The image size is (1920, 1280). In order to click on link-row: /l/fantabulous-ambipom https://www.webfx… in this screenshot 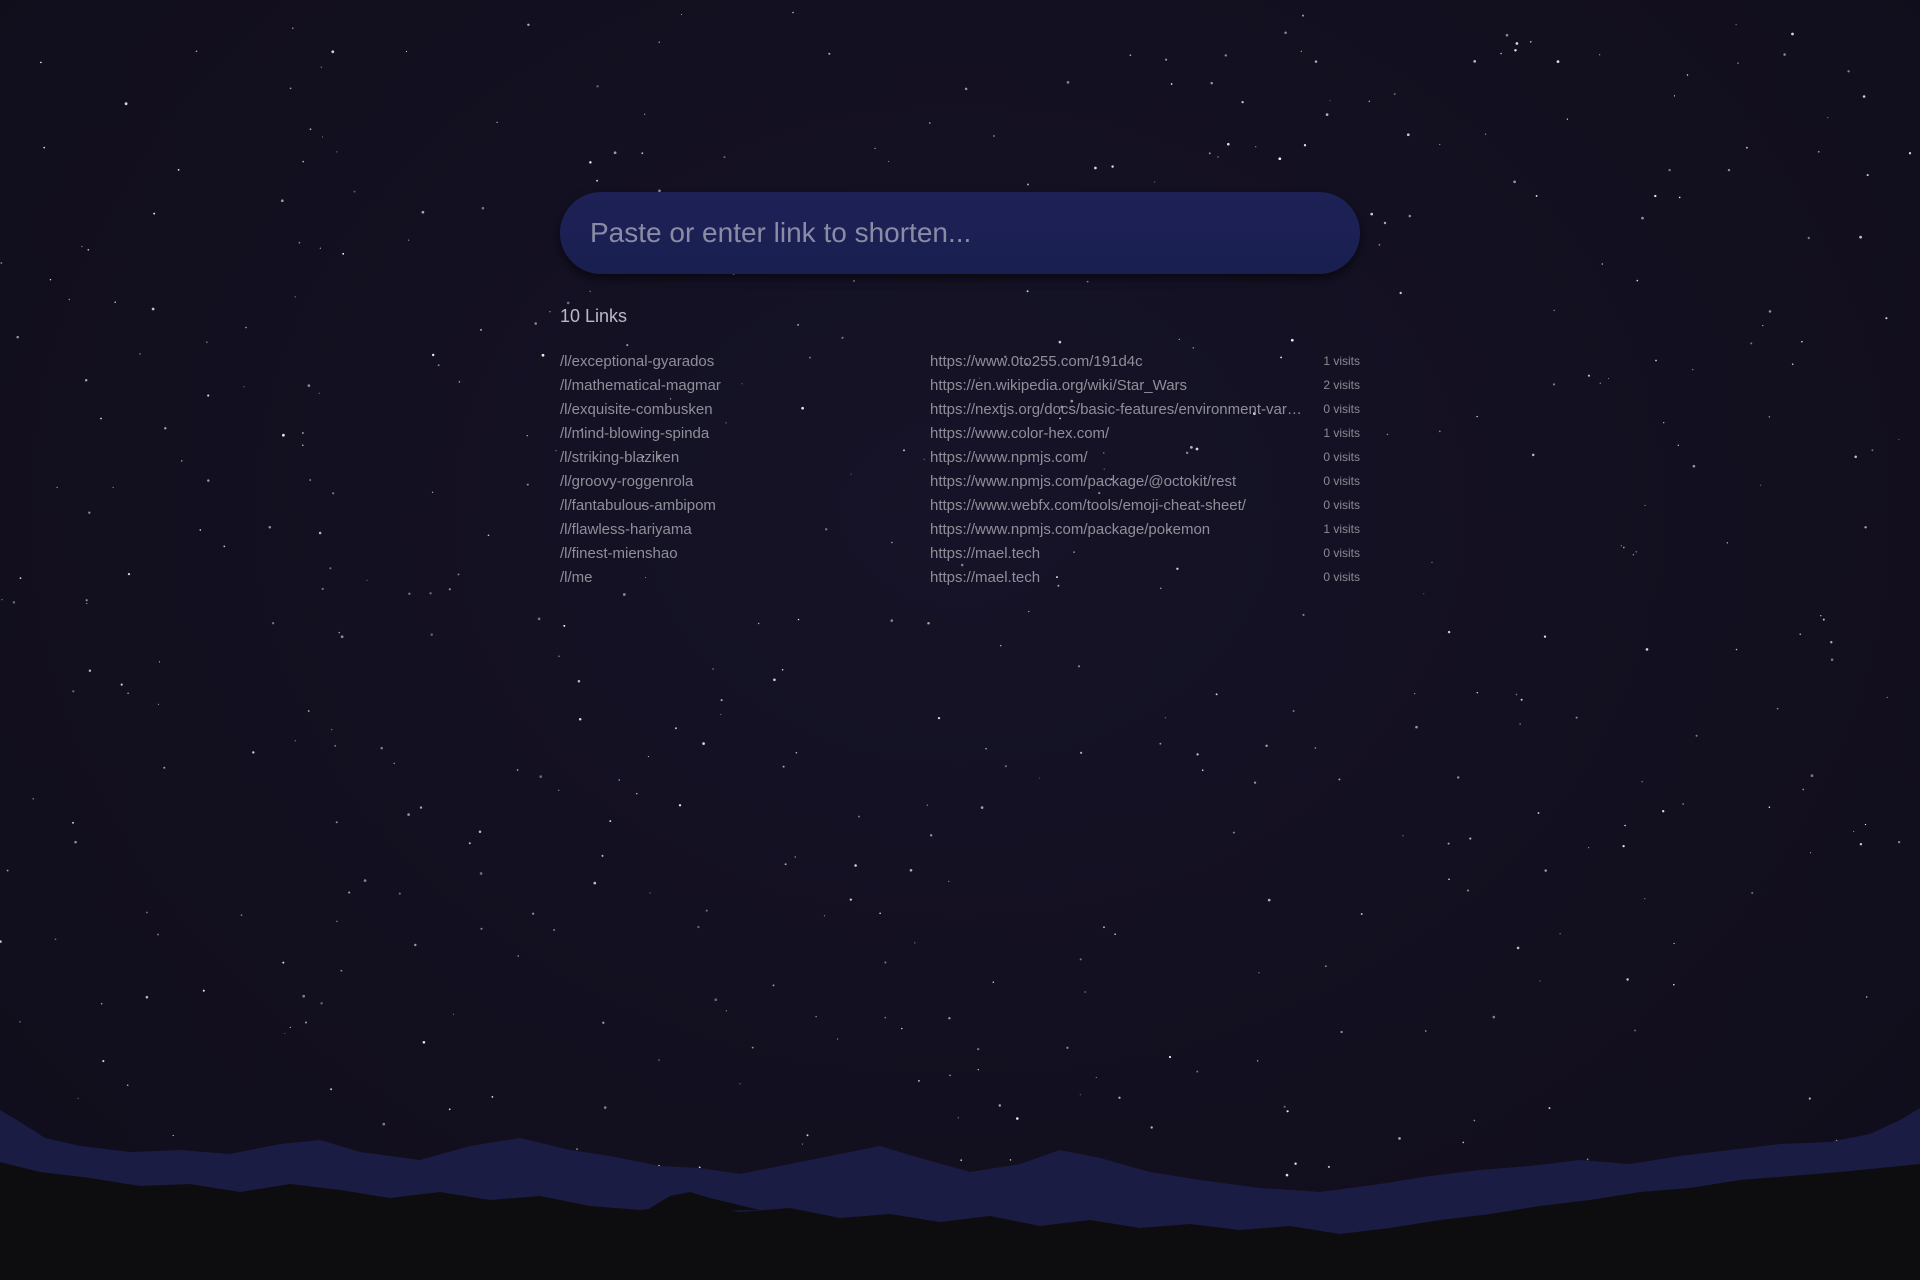, I will do `click(960, 505)`.